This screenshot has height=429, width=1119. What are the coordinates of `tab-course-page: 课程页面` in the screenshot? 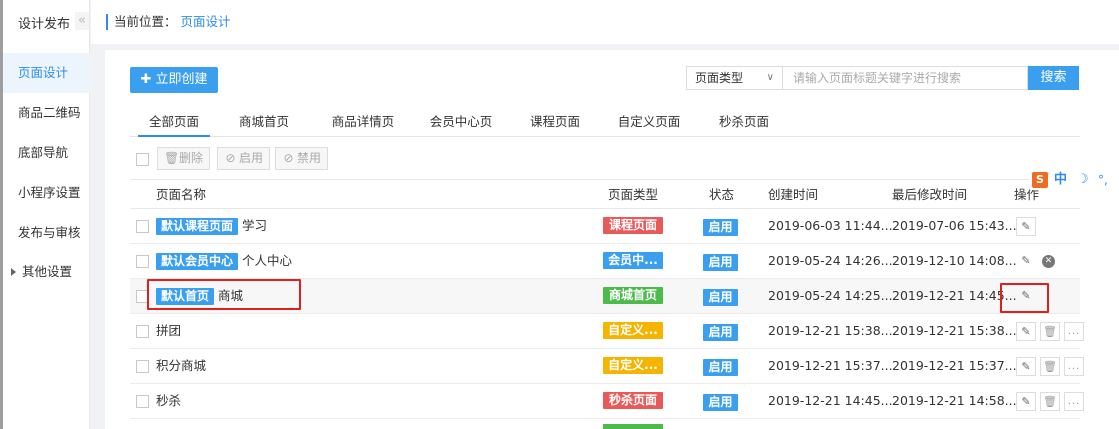 It's located at (555, 122).